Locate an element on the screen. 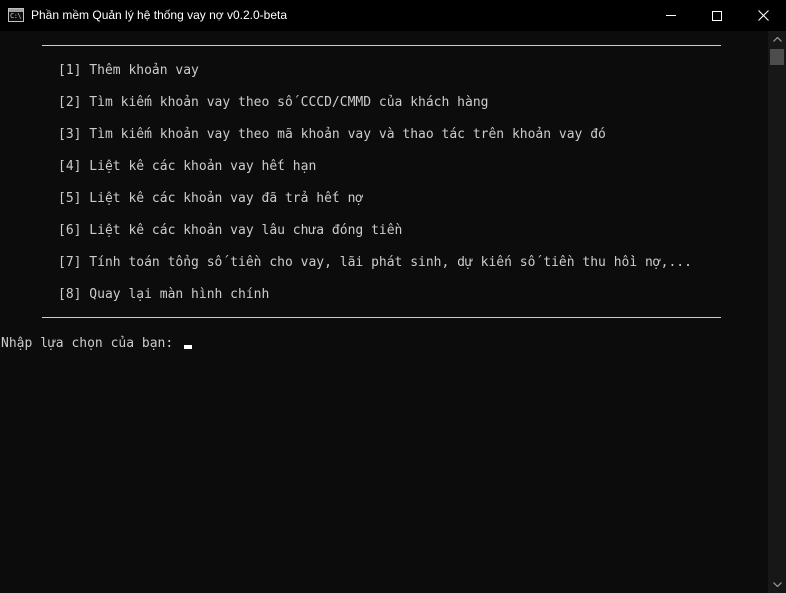  divider-bottom is located at coordinates (381, 317).